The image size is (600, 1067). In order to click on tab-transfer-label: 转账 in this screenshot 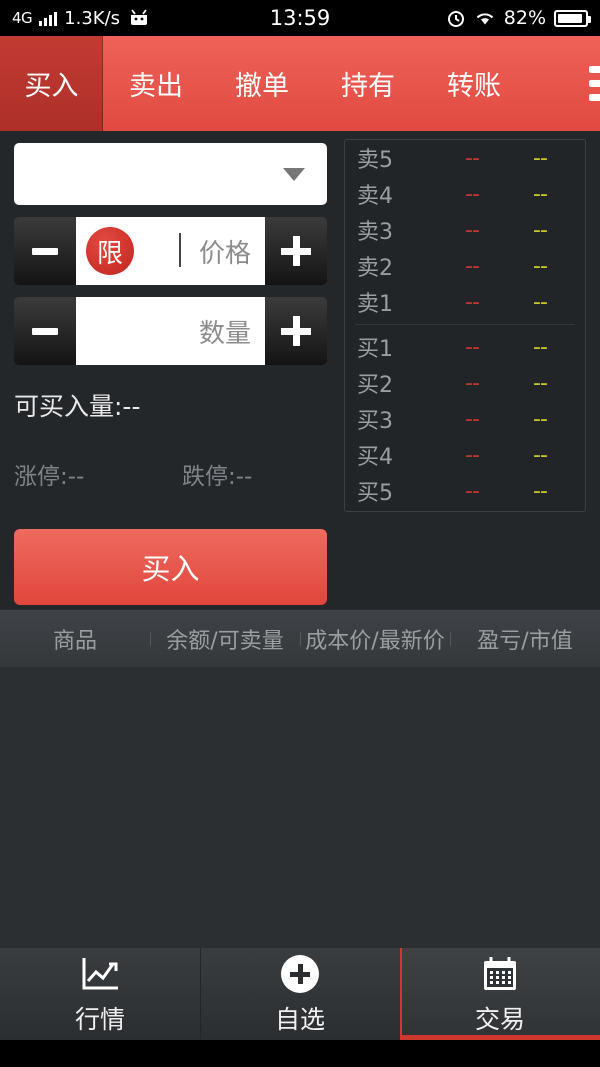, I will do `click(474, 86)`.